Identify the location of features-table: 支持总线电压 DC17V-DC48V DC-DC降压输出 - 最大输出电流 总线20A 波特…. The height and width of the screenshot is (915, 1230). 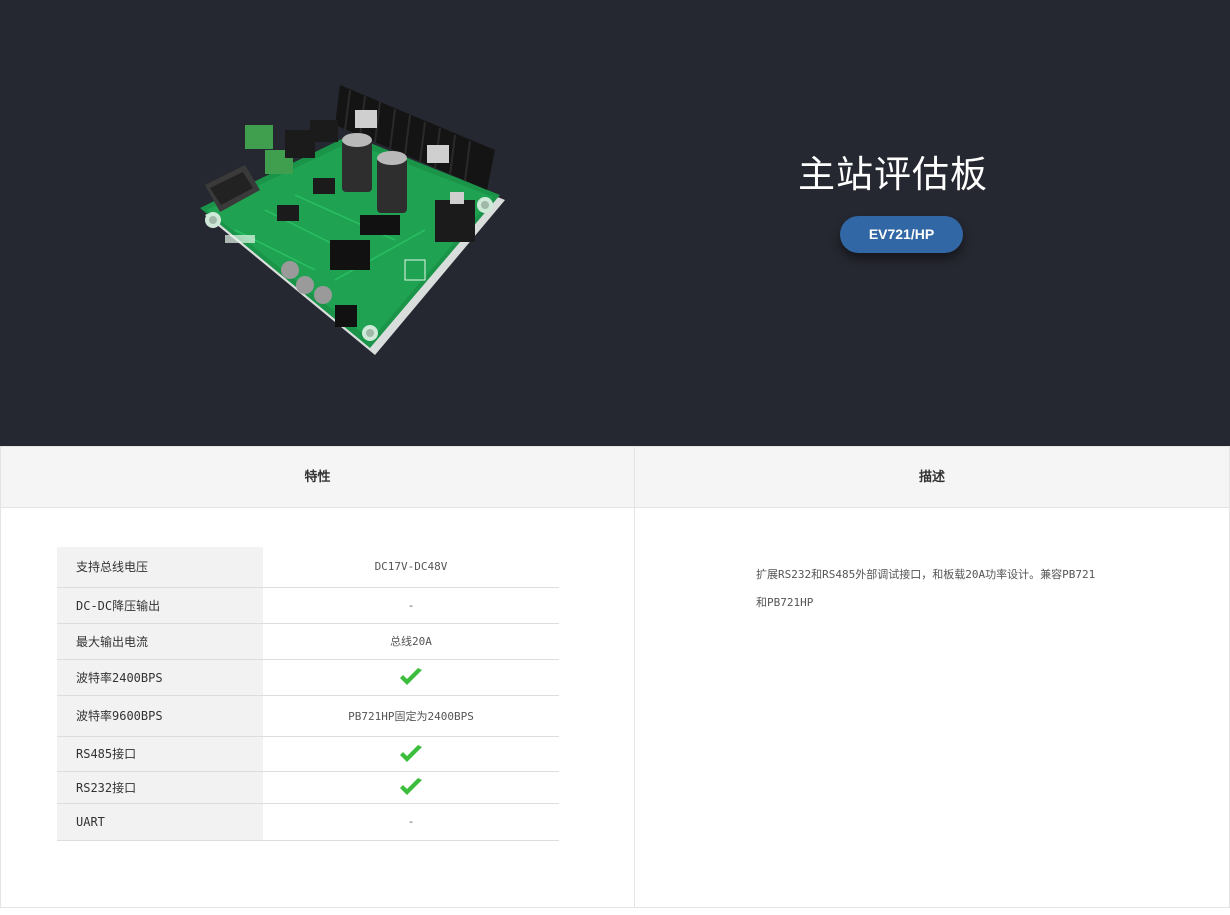
(308, 694).